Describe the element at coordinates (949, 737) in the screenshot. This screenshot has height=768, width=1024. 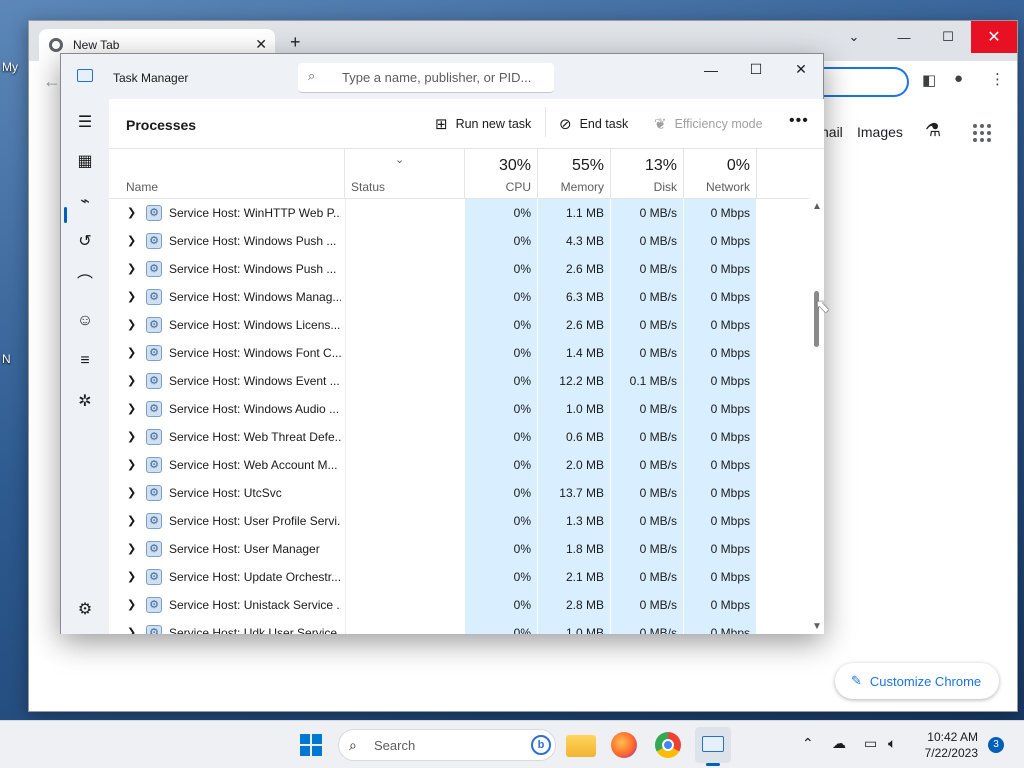
I see `clock-time: 10:42 AM` at that location.